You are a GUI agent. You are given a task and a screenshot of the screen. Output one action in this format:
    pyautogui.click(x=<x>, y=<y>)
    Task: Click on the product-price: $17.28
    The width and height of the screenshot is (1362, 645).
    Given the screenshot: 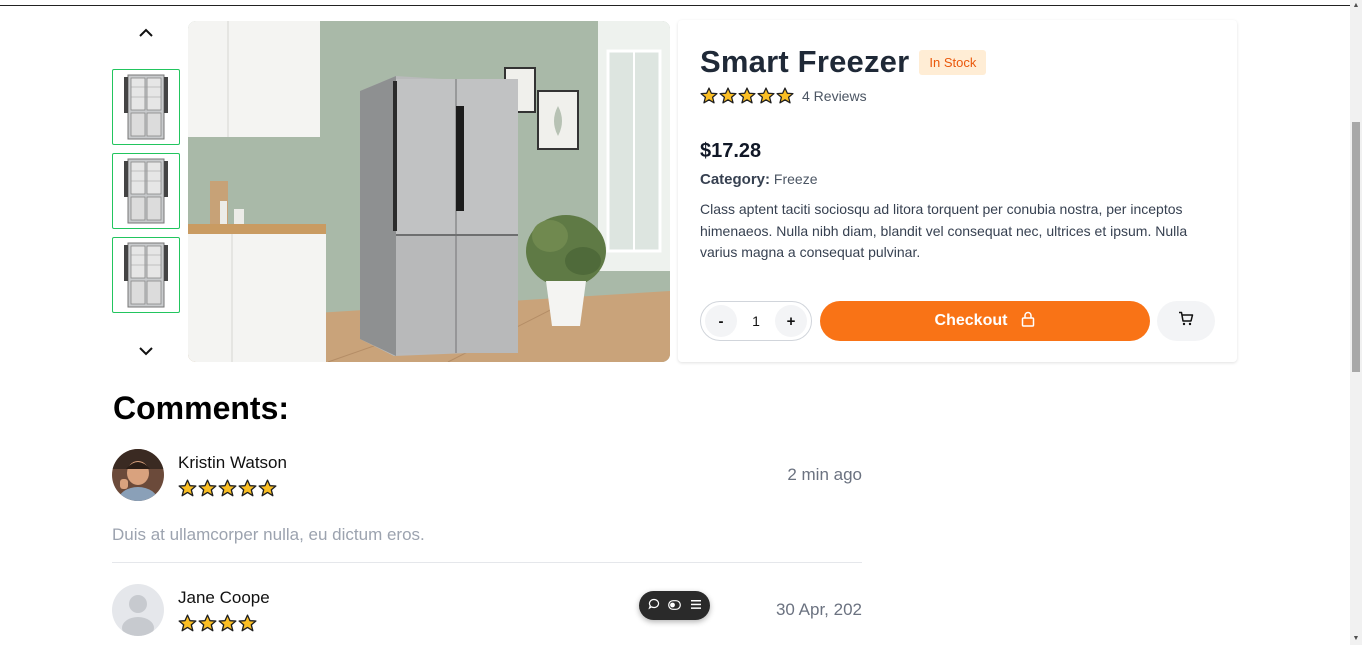 What is the action you would take?
    pyautogui.click(x=731, y=151)
    